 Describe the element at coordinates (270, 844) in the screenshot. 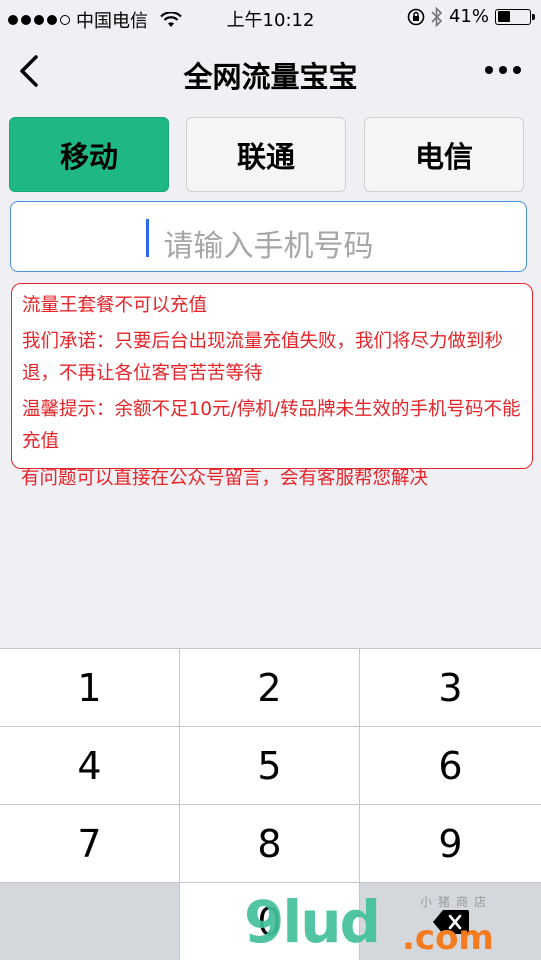

I see `key-8: 8` at that location.